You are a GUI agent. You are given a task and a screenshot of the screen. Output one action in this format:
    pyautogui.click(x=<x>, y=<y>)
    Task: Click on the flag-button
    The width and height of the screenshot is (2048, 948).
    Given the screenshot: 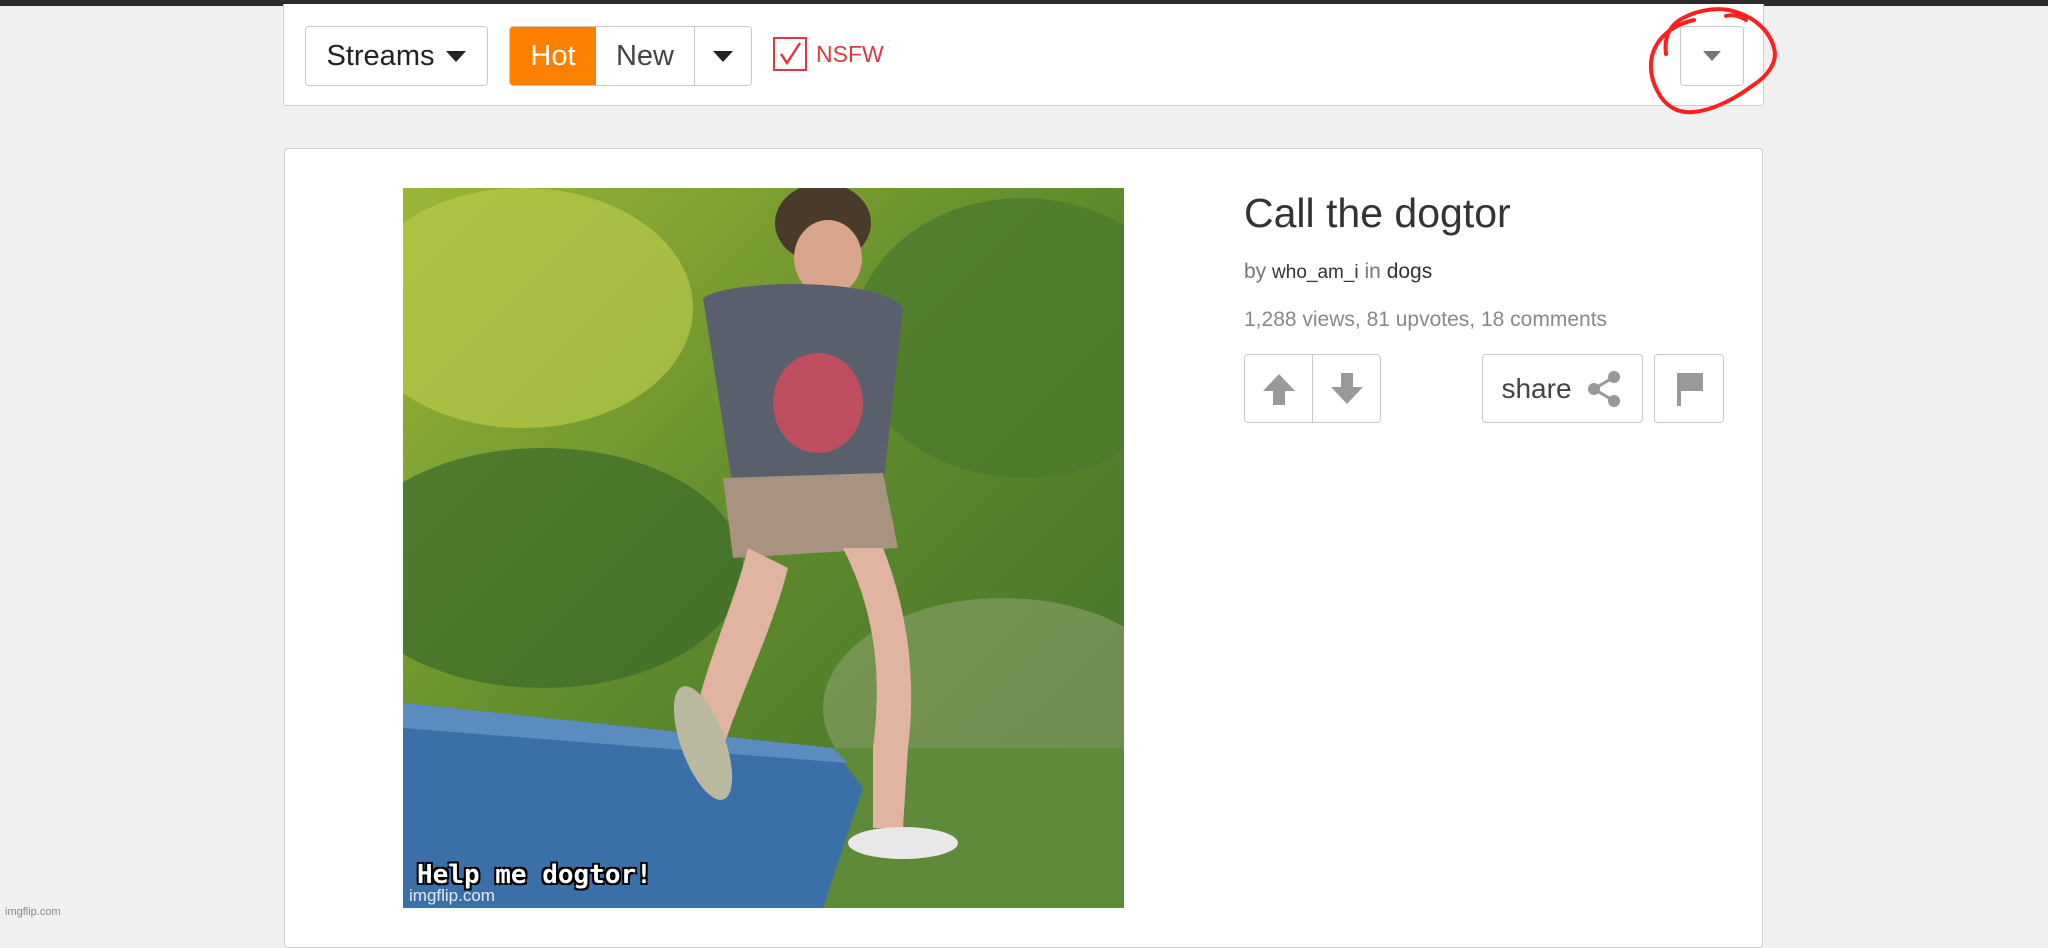 What is the action you would take?
    pyautogui.click(x=1689, y=388)
    